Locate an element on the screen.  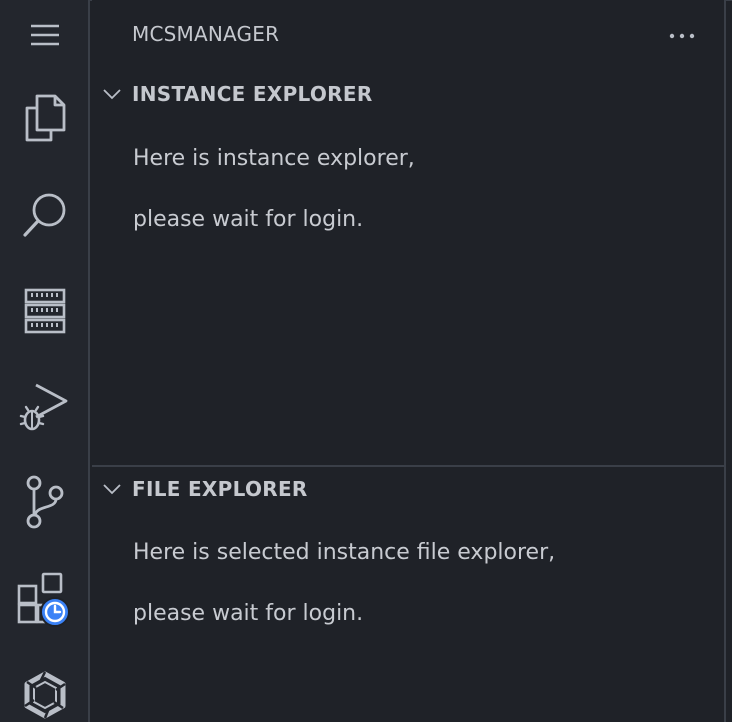
activity-bar is located at coordinates (45, 361).